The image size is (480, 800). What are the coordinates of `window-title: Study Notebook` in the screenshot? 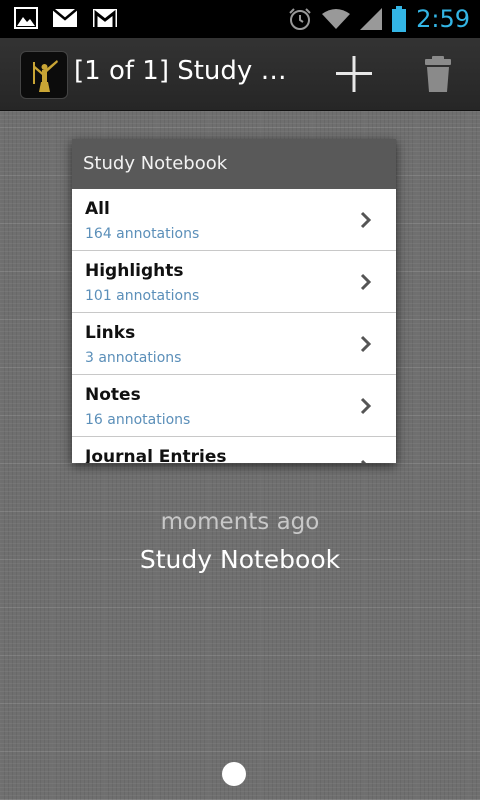 It's located at (240, 559).